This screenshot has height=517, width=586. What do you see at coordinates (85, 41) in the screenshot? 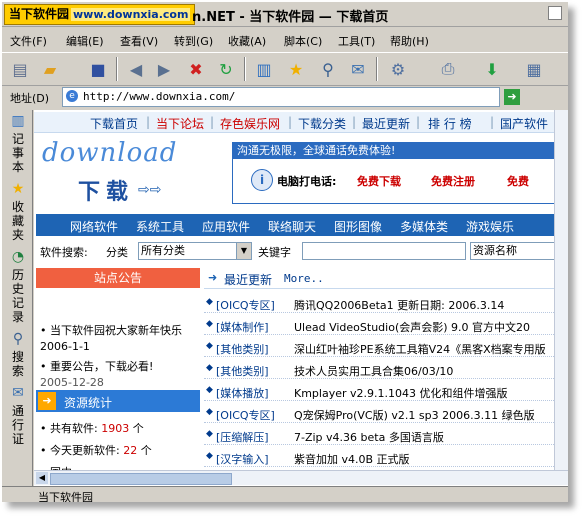
I see `menu-edit: 编辑(E)` at bounding box center [85, 41].